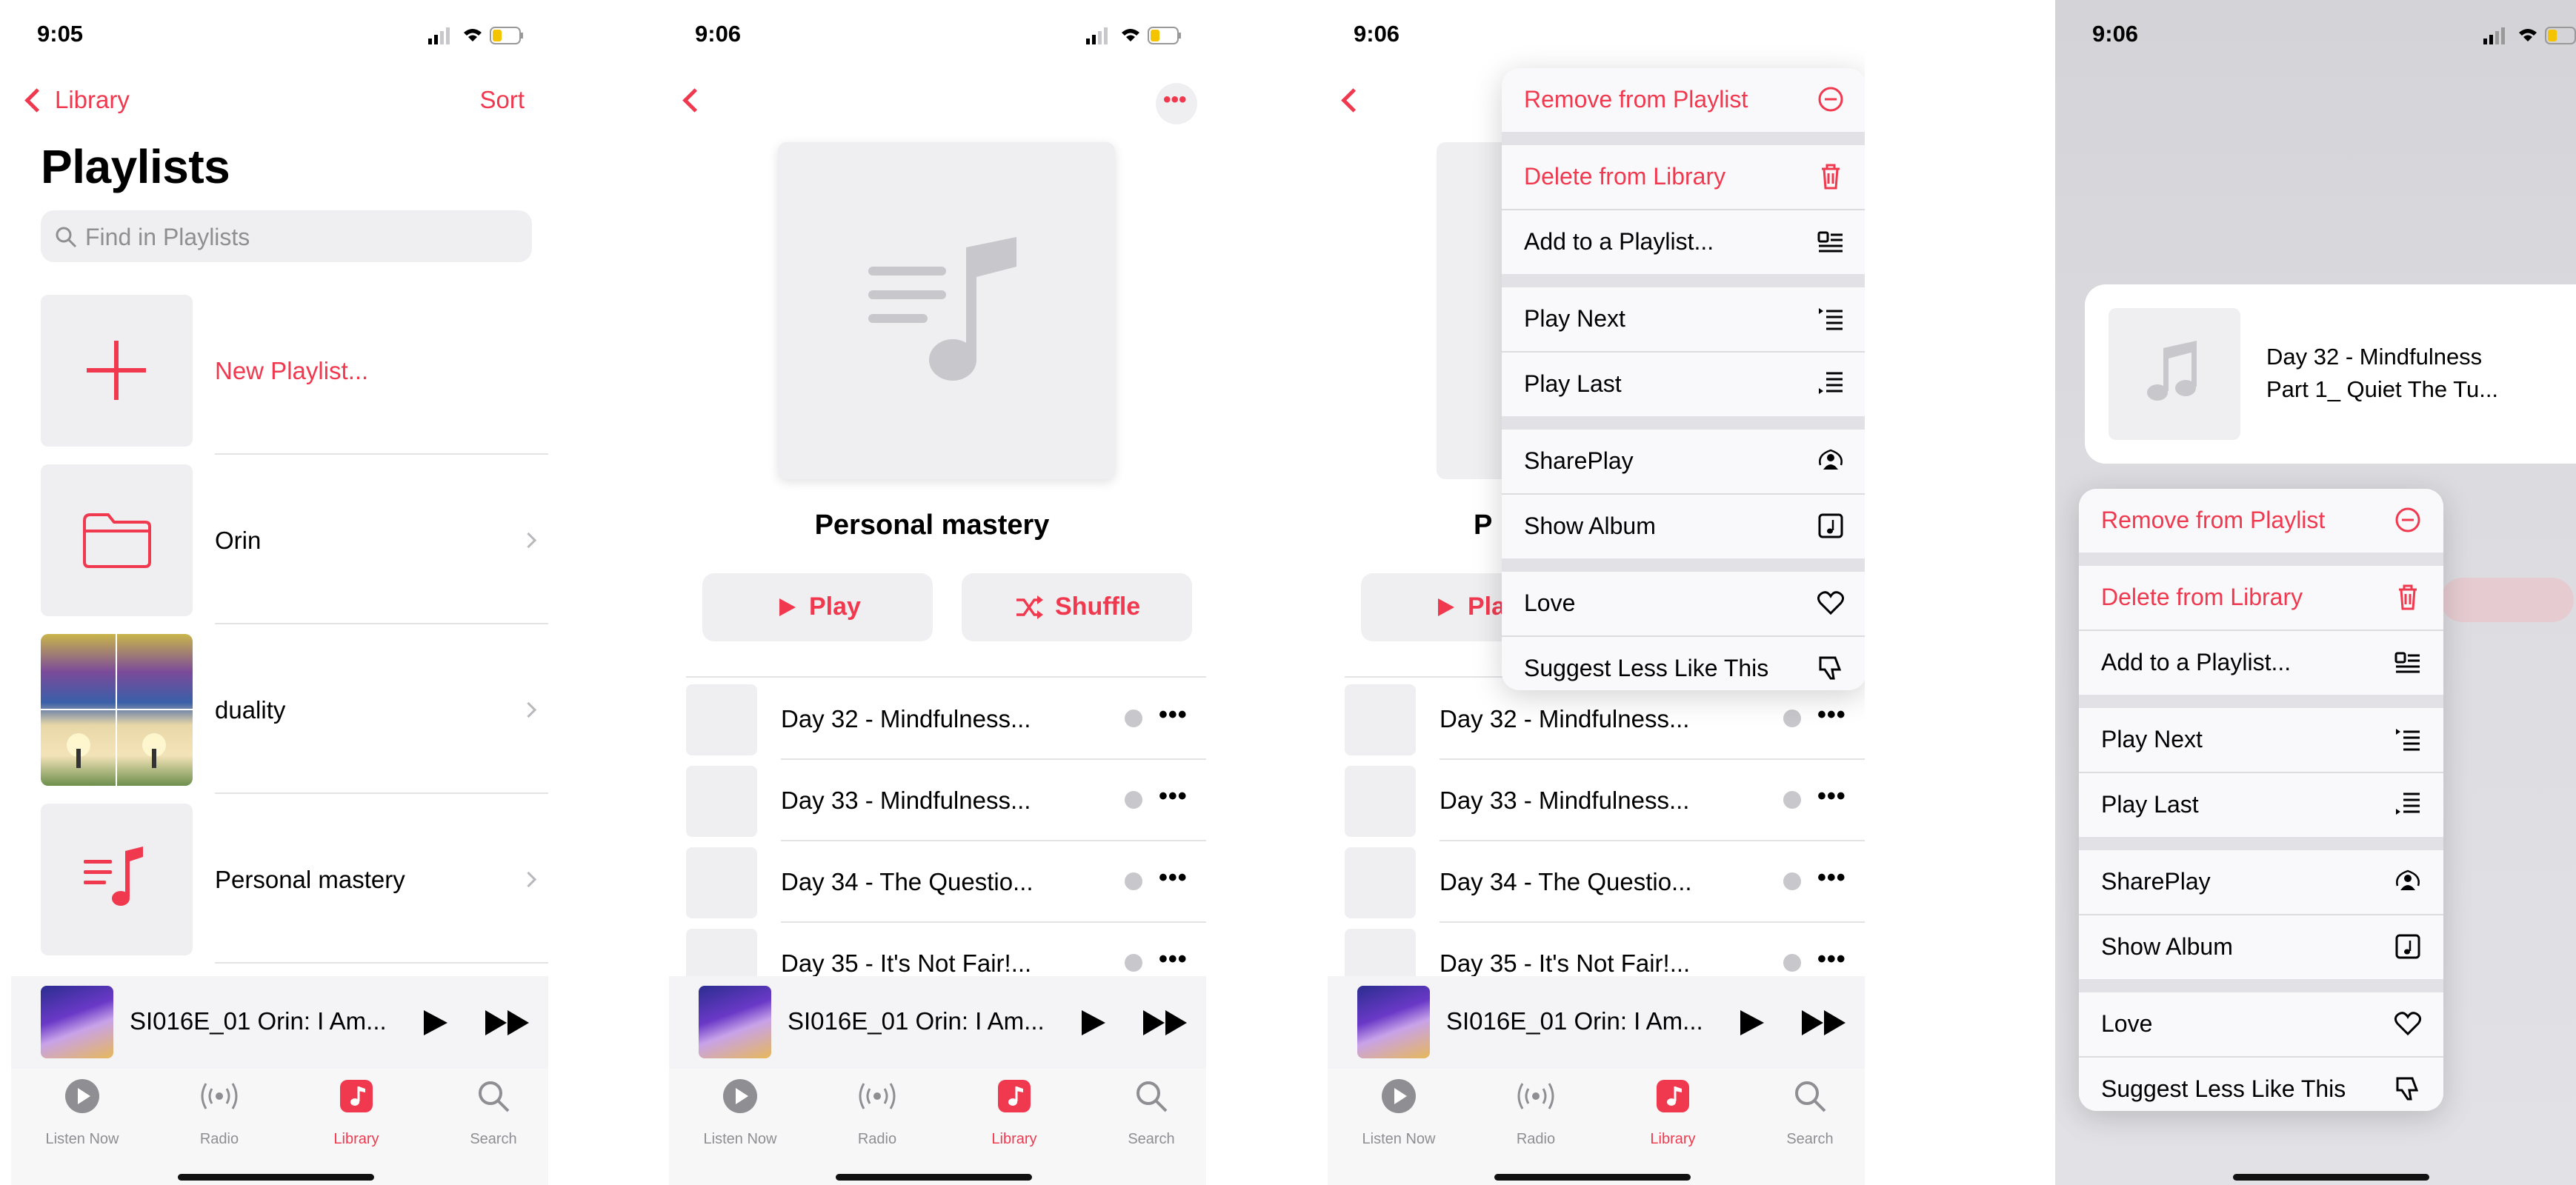 This screenshot has width=2576, height=1185. What do you see at coordinates (817, 607) in the screenshot?
I see `play-button: Play` at bounding box center [817, 607].